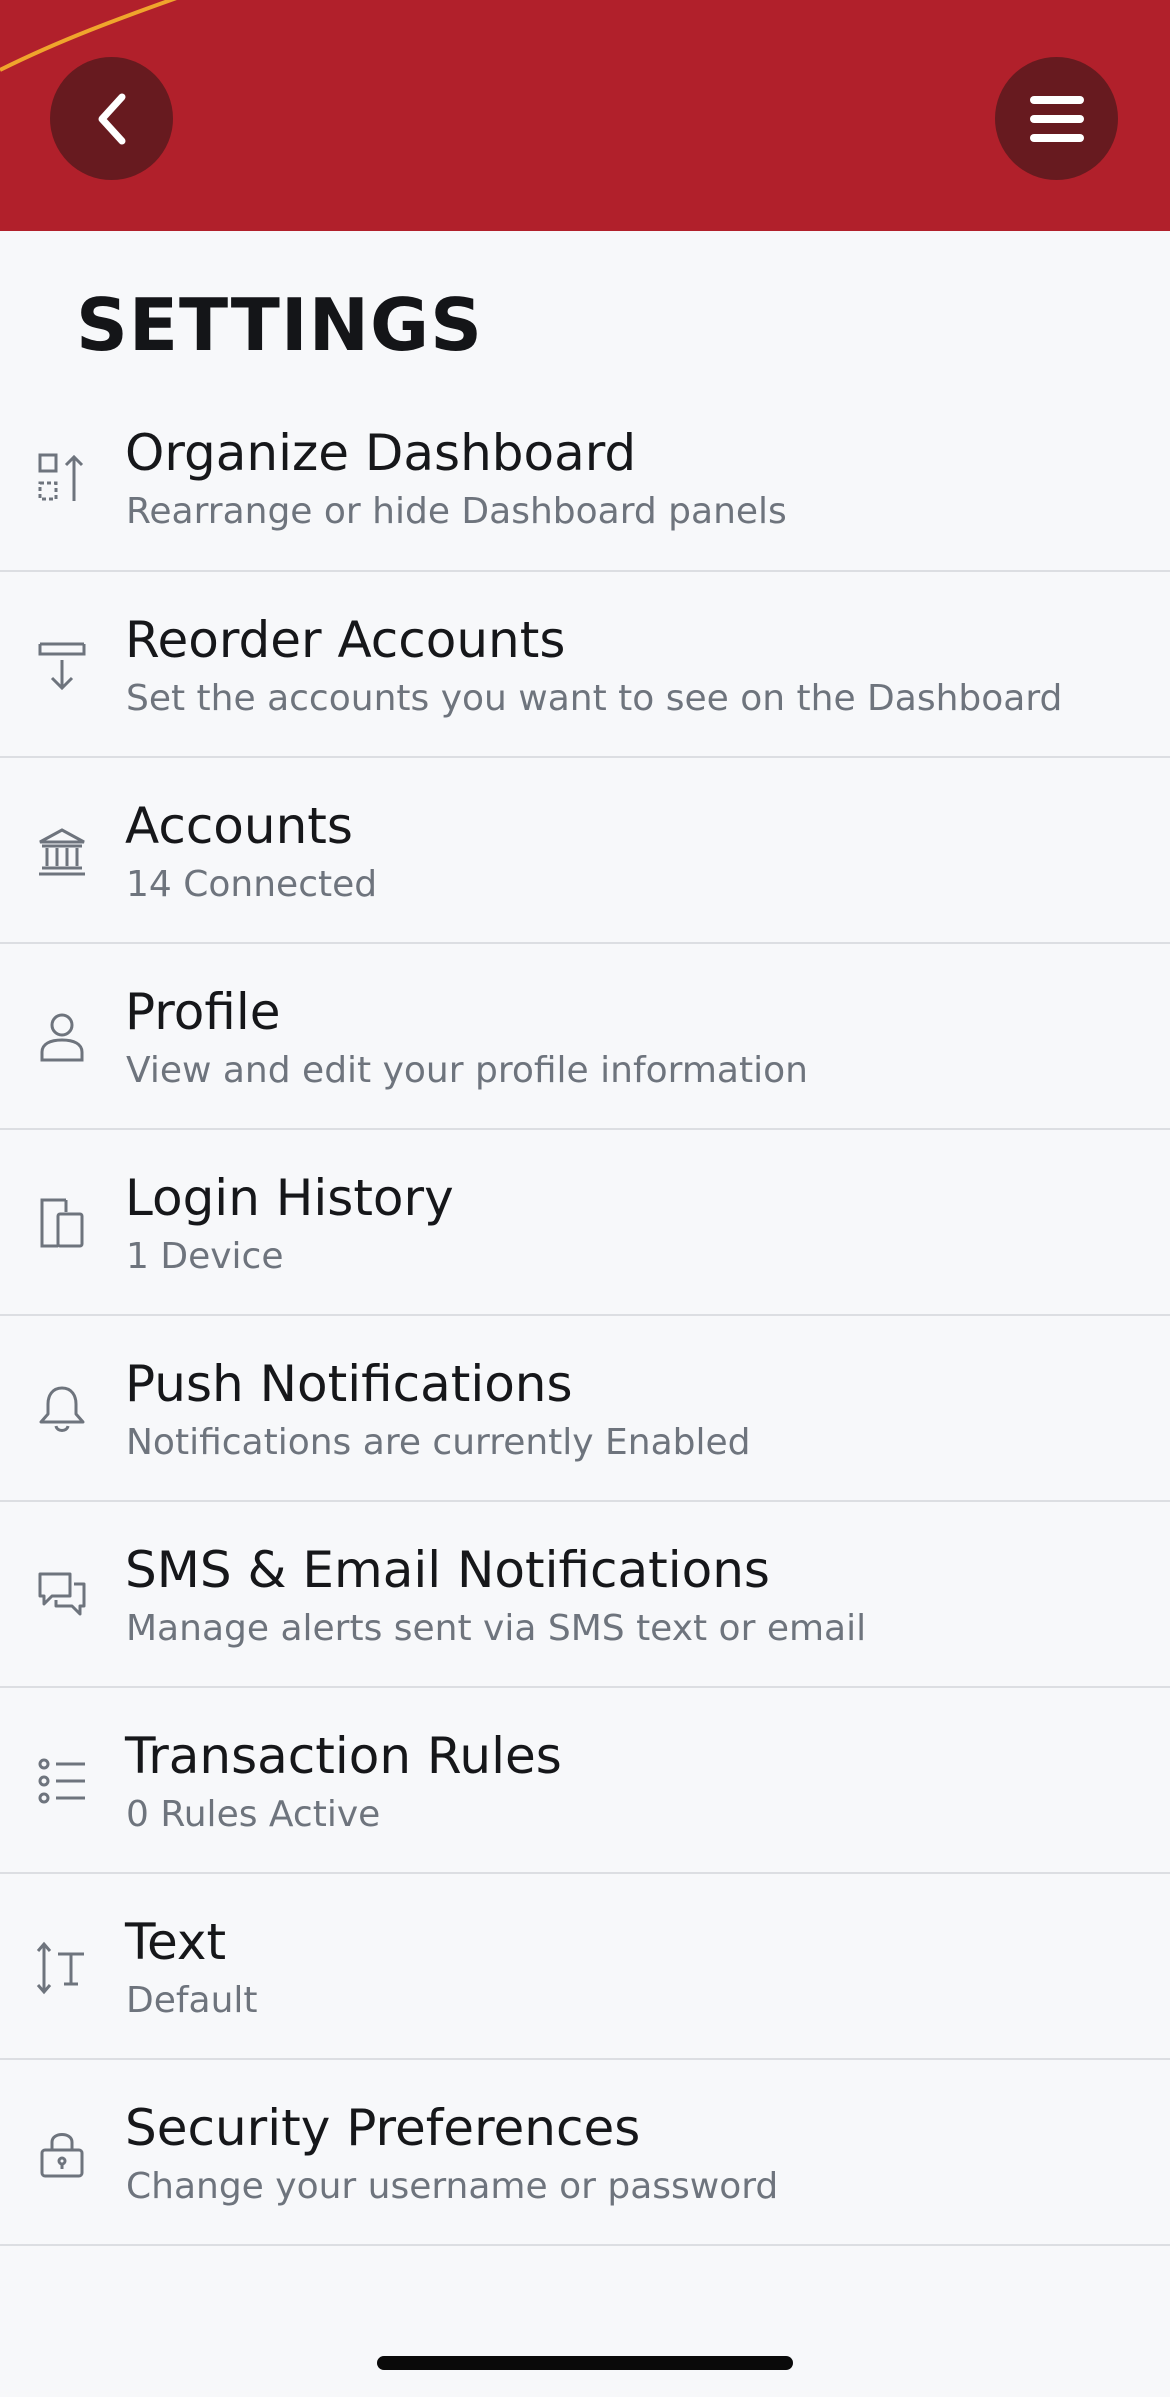  I want to click on item-title: Login History, so click(289, 1198).